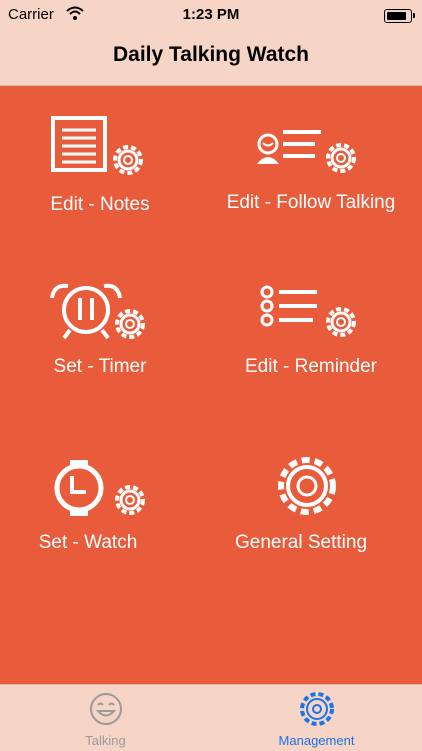 Image resolution: width=422 pixels, height=751 pixels. I want to click on notes-gear-icon, so click(97, 145).